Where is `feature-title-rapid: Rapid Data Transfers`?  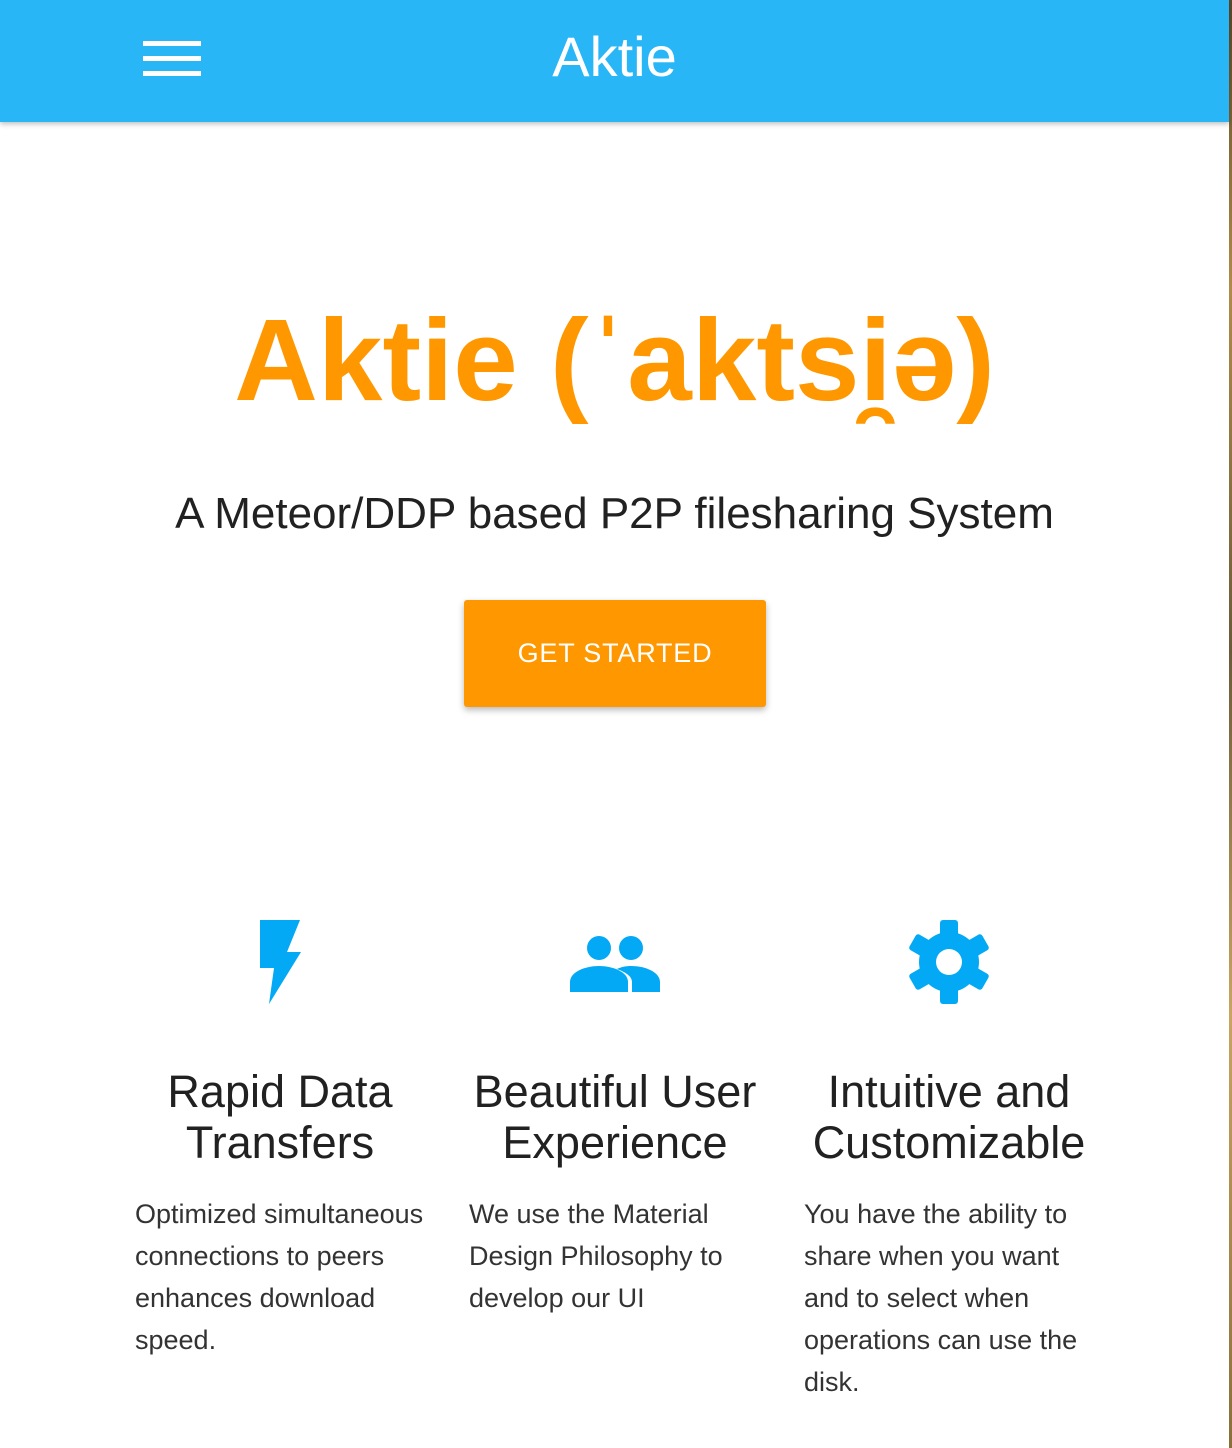
feature-title-rapid: Rapid Data Transfers is located at coordinates (280, 1117).